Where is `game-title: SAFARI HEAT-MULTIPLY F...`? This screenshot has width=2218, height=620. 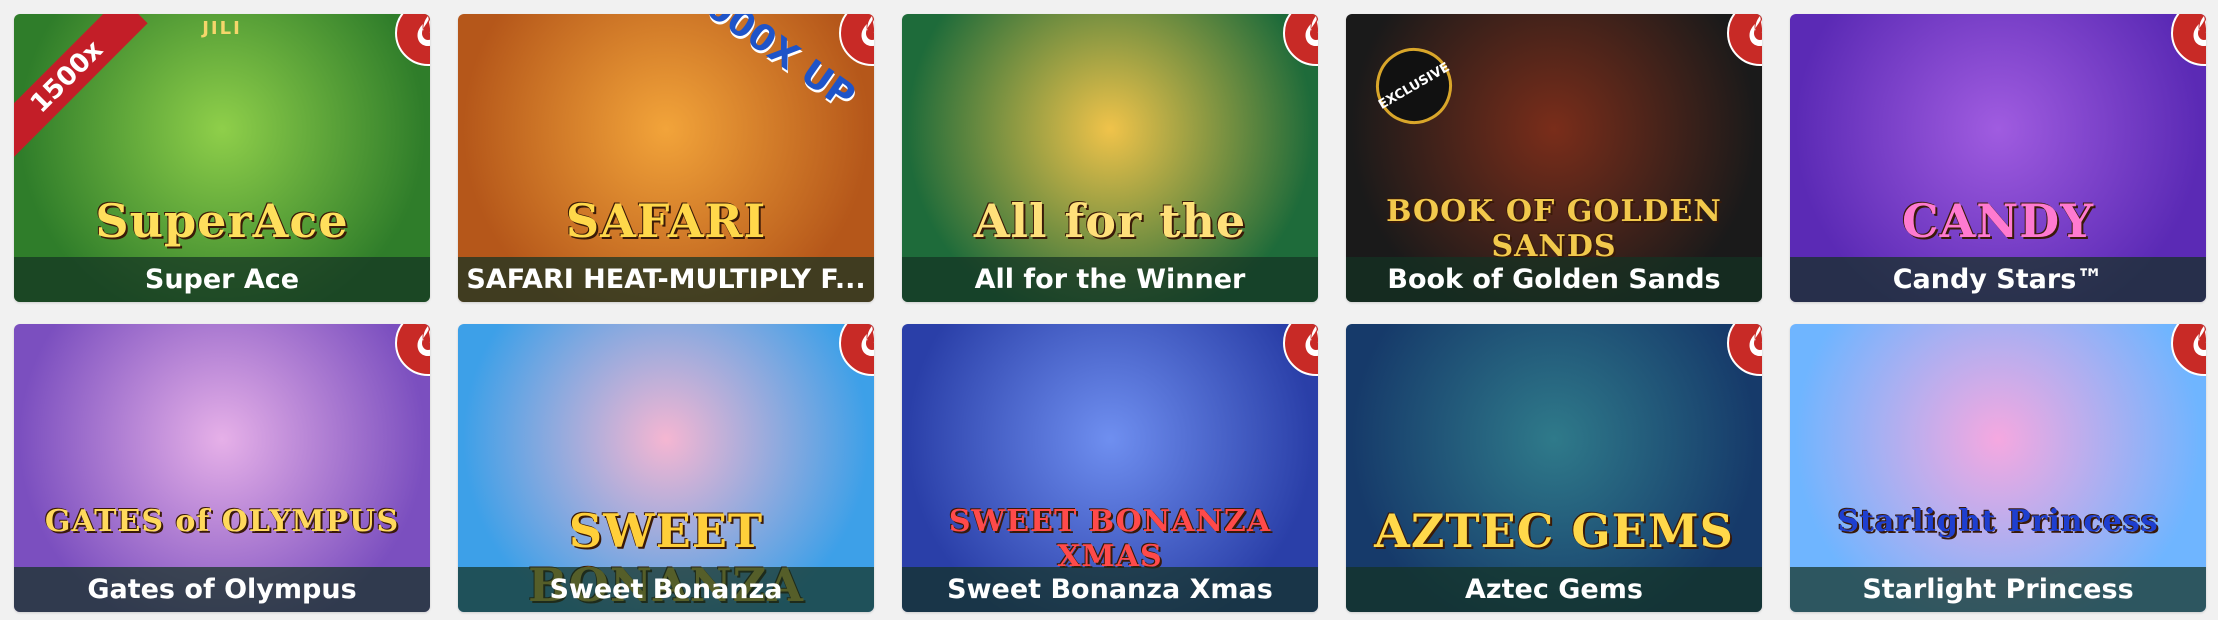
game-title: SAFARI HEAT-MULTIPLY F... is located at coordinates (666, 279).